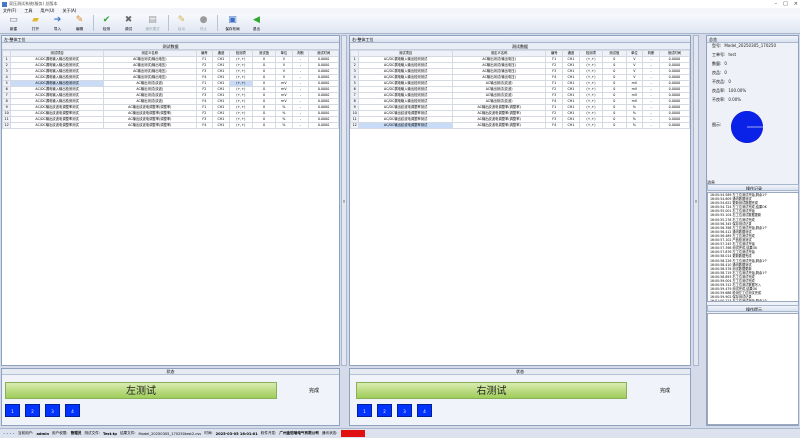 This screenshot has height=438, width=800. I want to click on overview-field: 不良品: 0, so click(721, 82).